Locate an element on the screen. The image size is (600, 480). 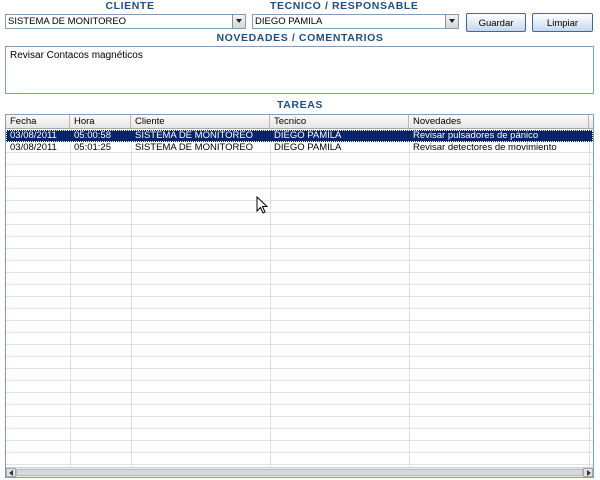
guardar-button: Guardar is located at coordinates (496, 22).